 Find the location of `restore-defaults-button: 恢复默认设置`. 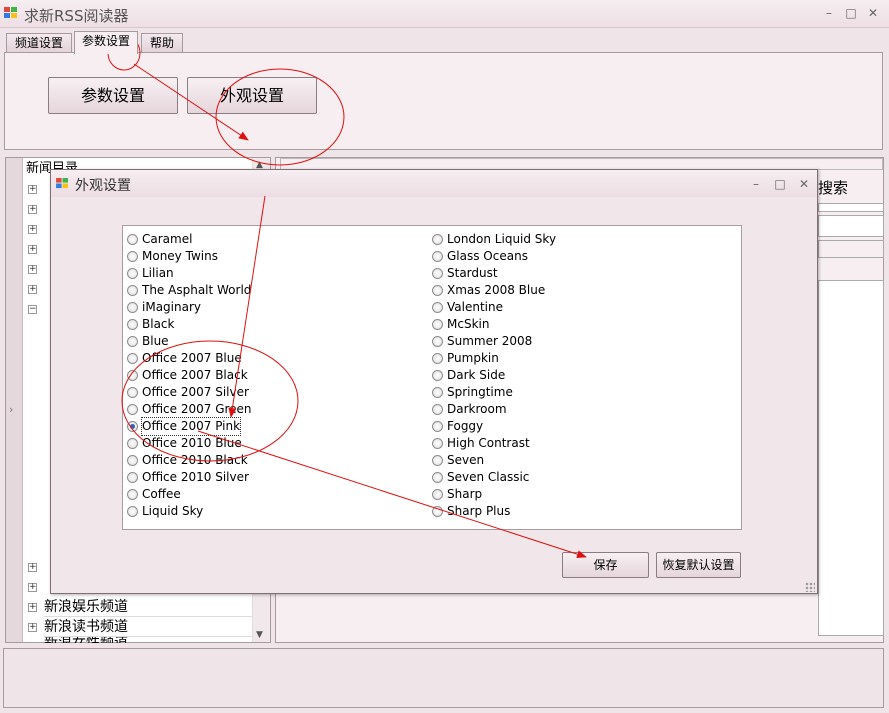

restore-defaults-button: 恢复默认设置 is located at coordinates (698, 565).